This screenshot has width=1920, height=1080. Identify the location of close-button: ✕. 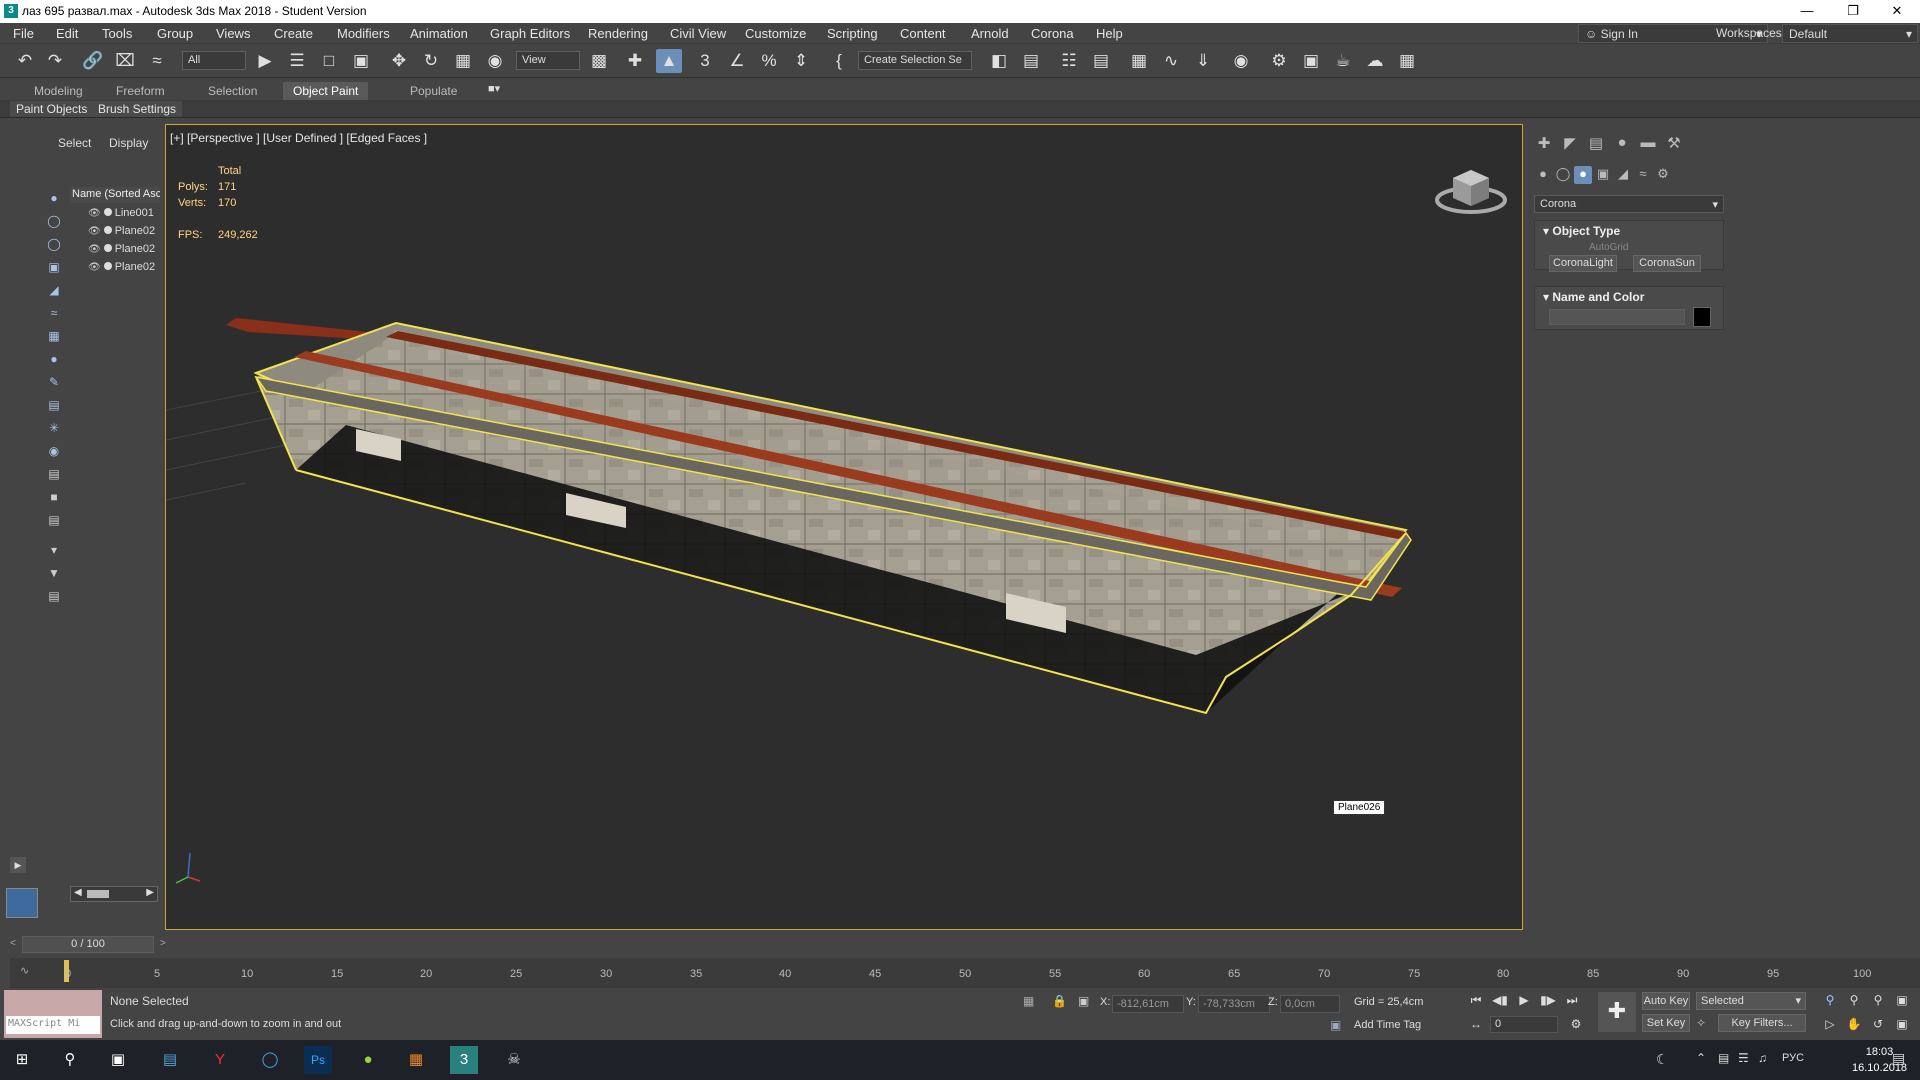
(1897, 11).